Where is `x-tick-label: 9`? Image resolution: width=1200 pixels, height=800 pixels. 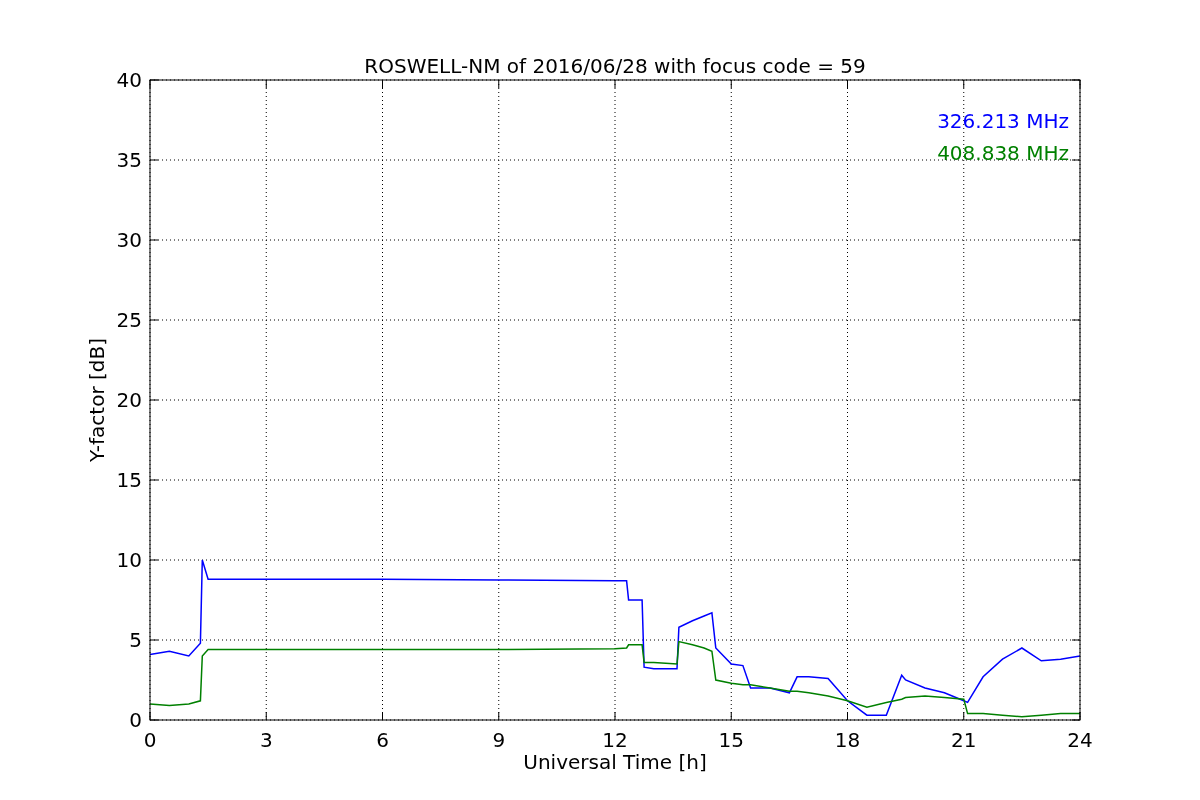 x-tick-label: 9 is located at coordinates (499, 740).